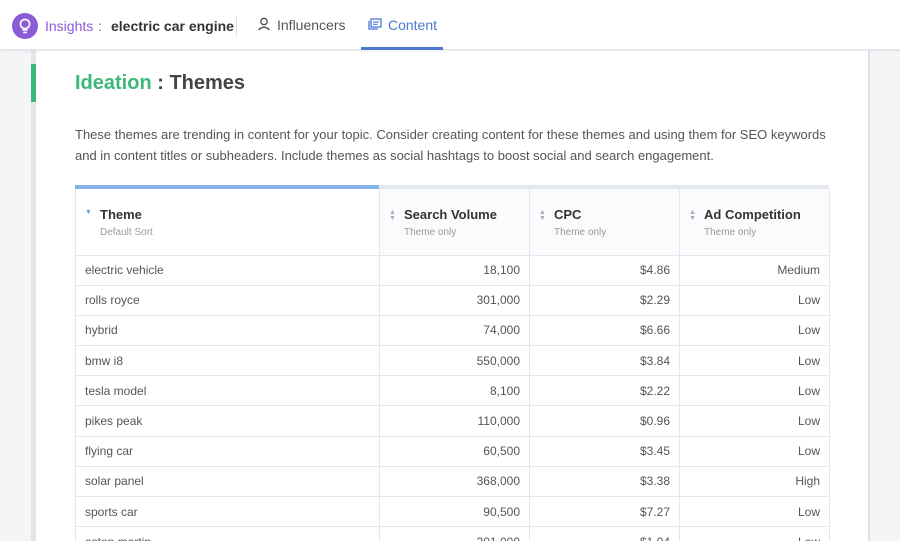 This screenshot has width=900, height=541. I want to click on table-row: rolls royce 301,000 $2.29 Low, so click(452, 300).